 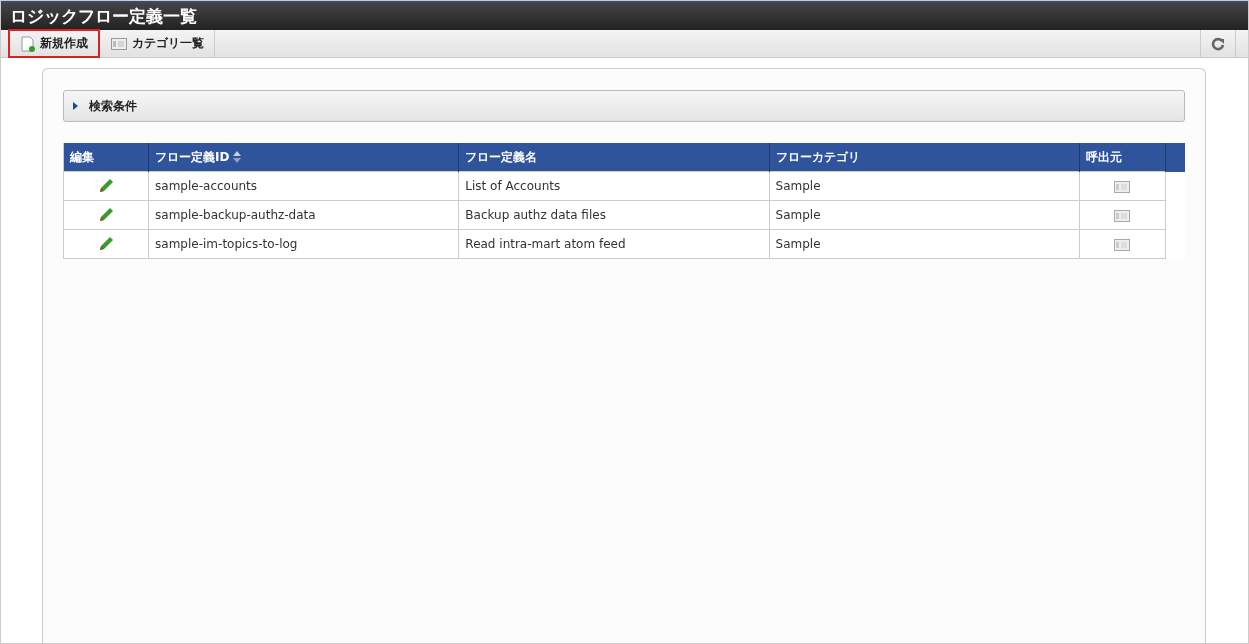 I want to click on toolbar-button: 新規作成, so click(x=54, y=43).